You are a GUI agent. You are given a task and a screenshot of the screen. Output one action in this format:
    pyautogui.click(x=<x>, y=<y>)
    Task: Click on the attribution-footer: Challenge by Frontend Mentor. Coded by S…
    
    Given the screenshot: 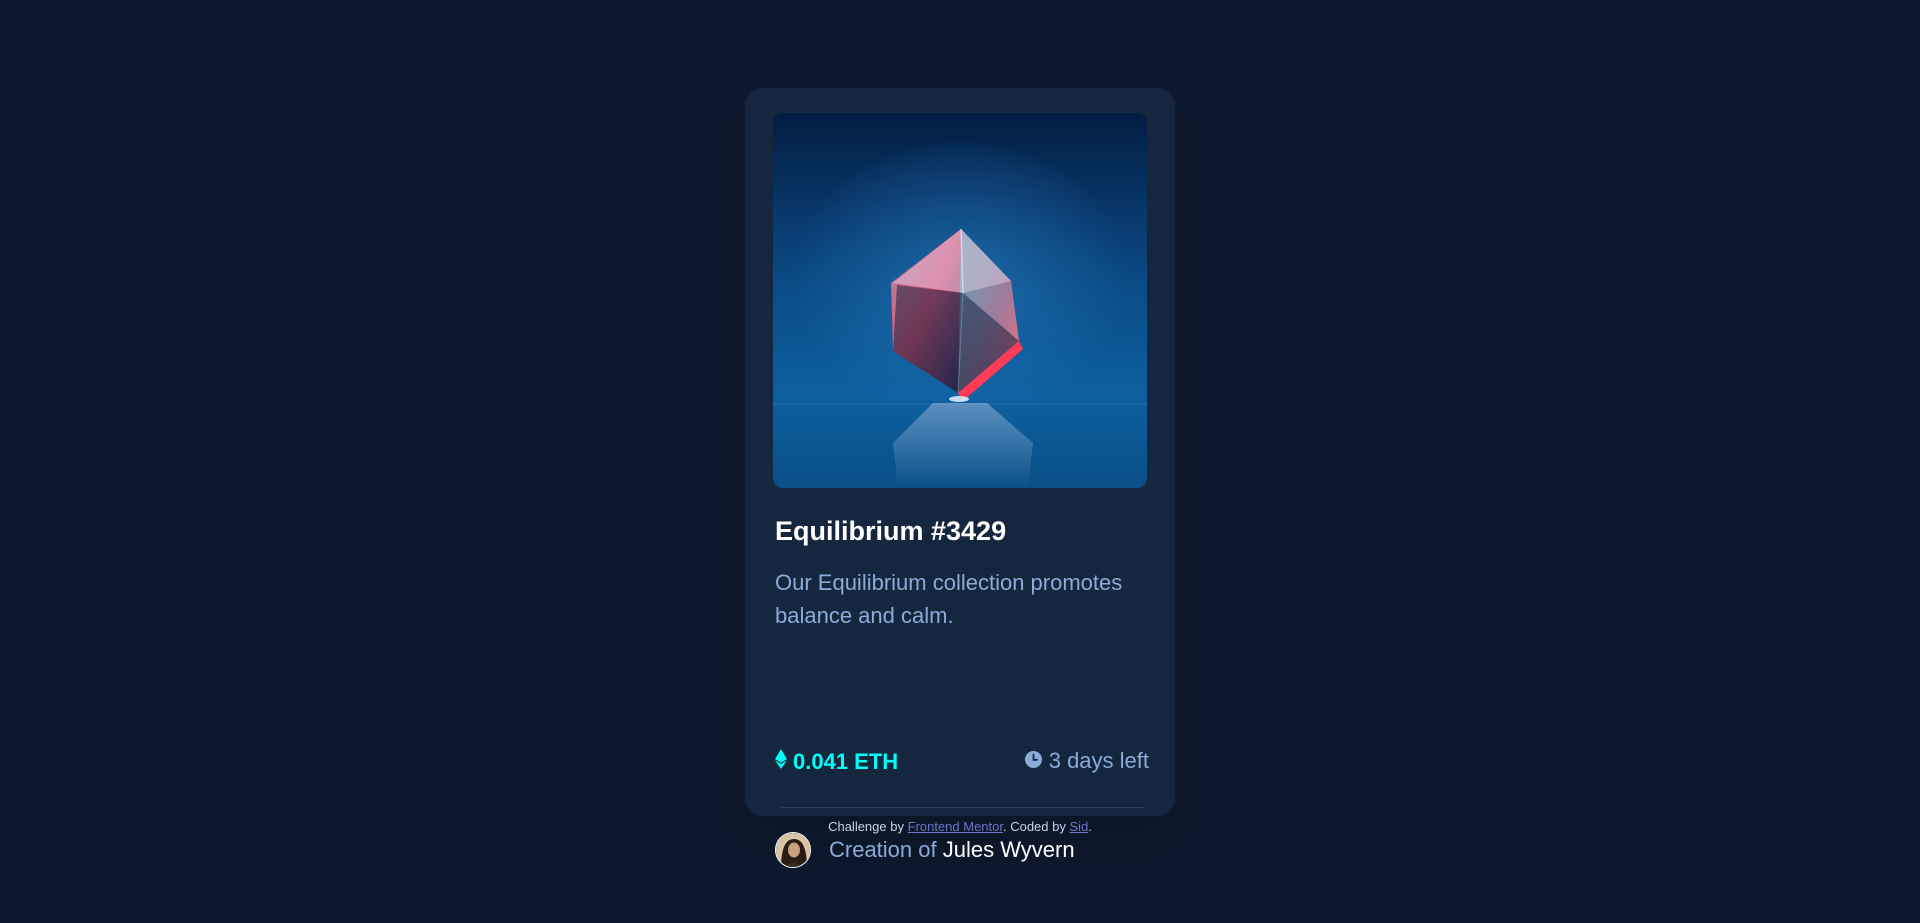 What is the action you would take?
    pyautogui.click(x=960, y=826)
    